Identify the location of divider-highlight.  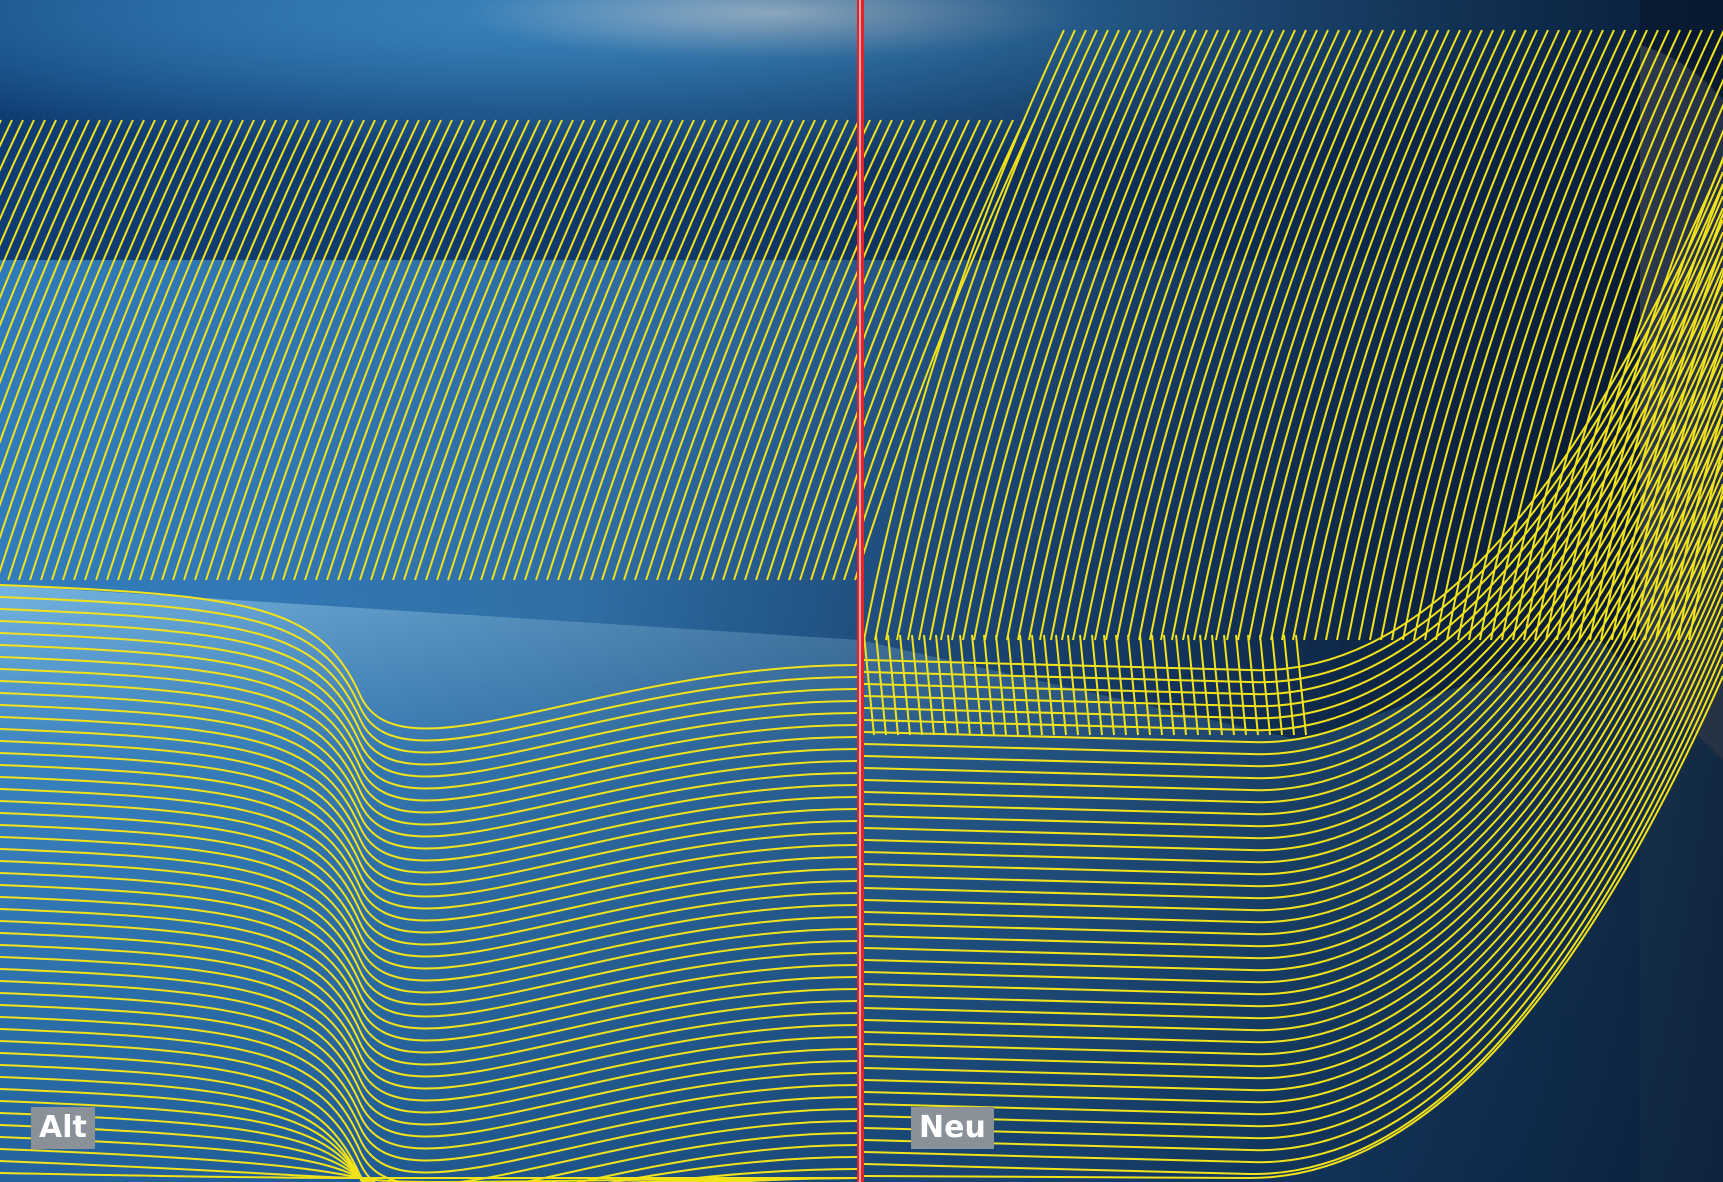
(860, 591).